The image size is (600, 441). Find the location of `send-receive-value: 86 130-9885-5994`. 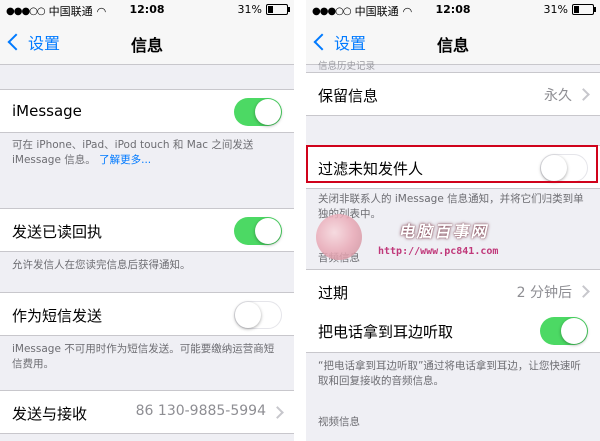

send-receive-value: 86 130-9885-5994 is located at coordinates (200, 411).